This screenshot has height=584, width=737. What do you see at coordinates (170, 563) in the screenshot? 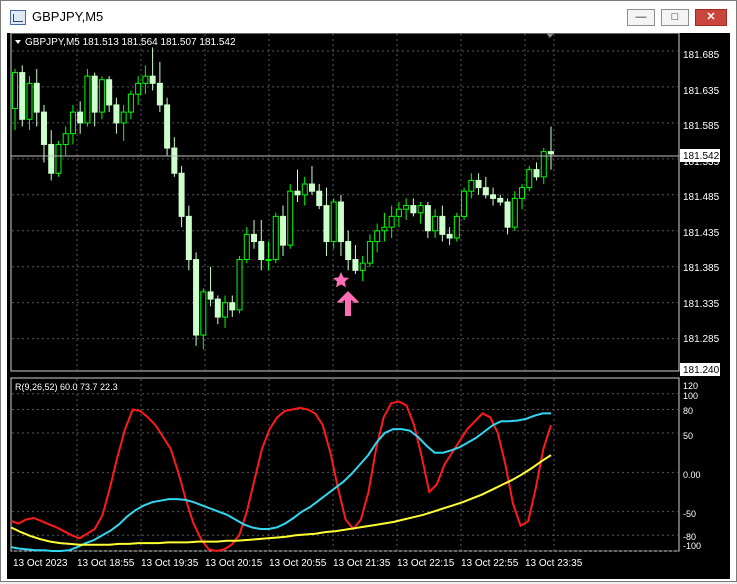
I see `time-tick: 13 Oct 19:35` at bounding box center [170, 563].